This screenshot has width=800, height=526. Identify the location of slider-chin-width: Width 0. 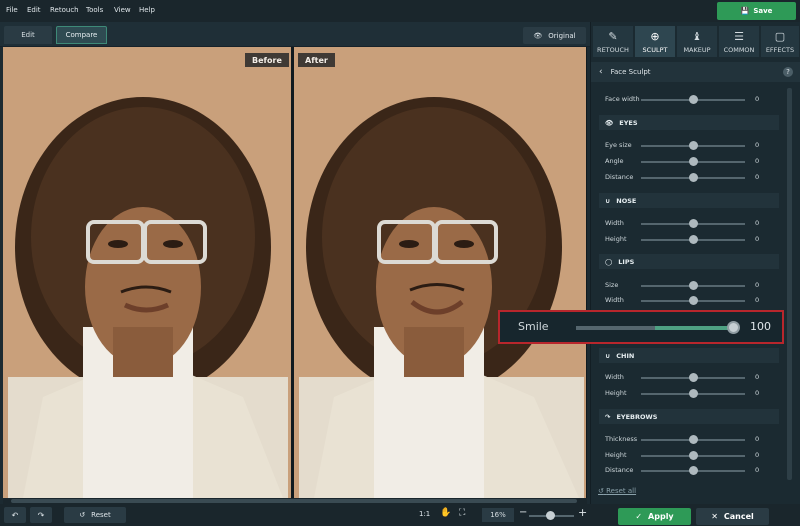
(691, 378).